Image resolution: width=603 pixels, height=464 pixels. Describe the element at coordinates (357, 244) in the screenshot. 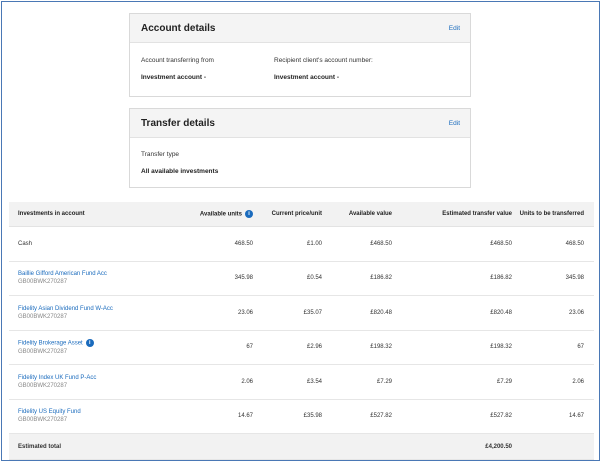

I see `available-value-cell: £468.50` at that location.